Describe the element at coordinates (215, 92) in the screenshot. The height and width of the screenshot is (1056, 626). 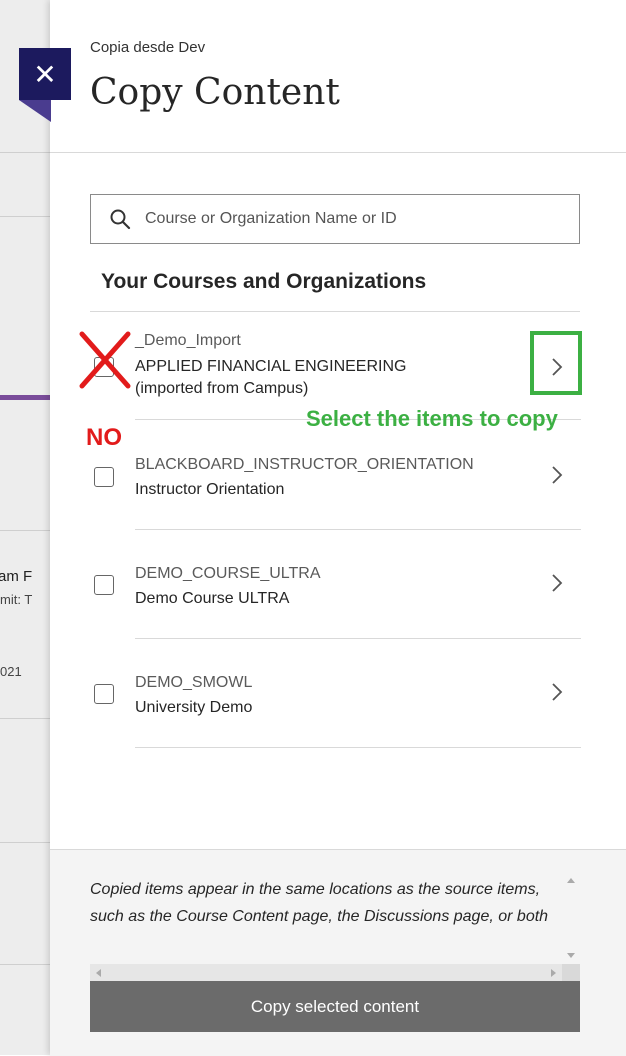
I see `page-title: Copy Content` at that location.